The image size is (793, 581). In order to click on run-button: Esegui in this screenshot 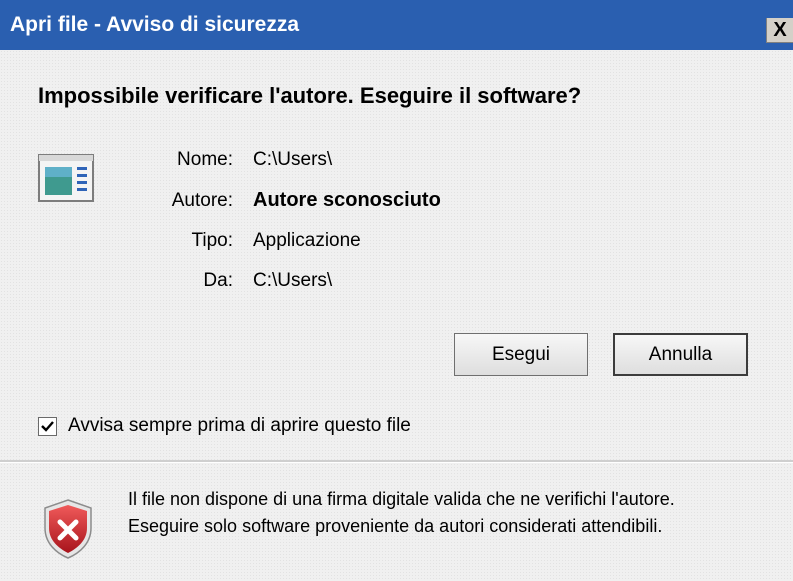, I will do `click(521, 354)`.